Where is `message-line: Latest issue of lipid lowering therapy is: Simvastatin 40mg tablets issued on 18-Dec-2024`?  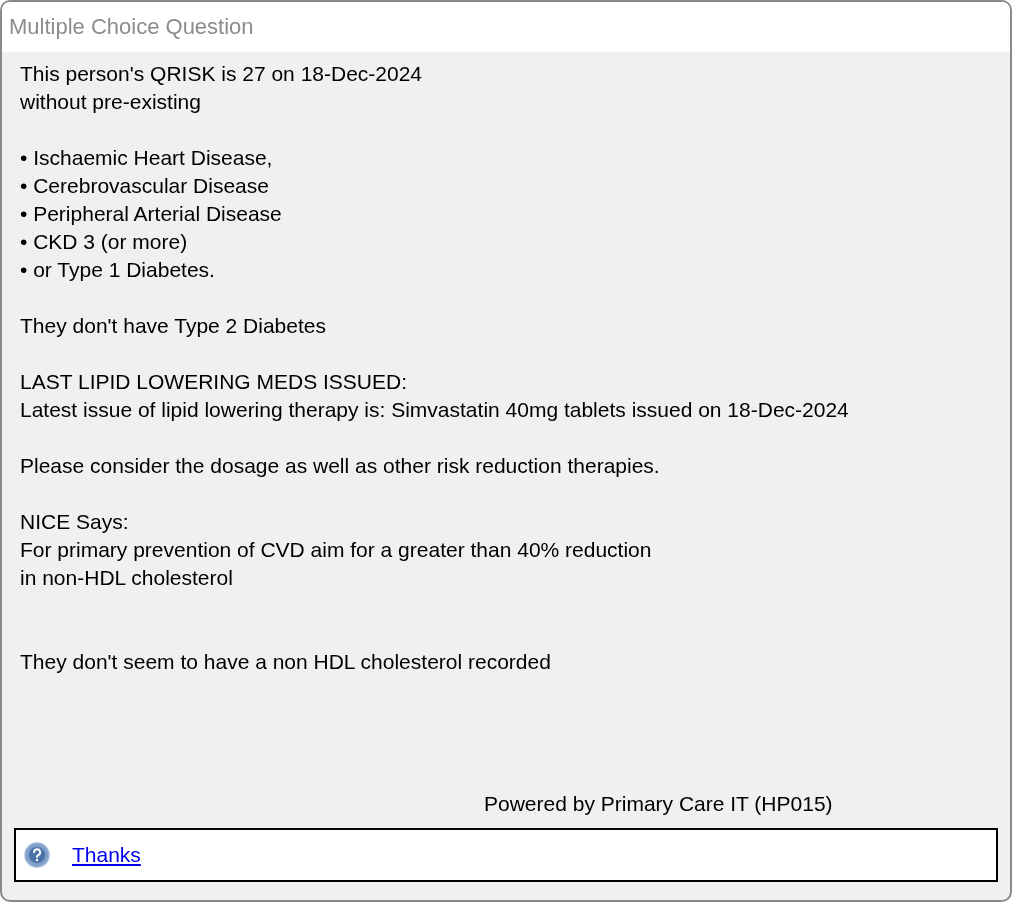
message-line: Latest issue of lipid lowering therapy is: Simvastatin 40mg tablets issued on 18-Dec-2024 is located at coordinates (435, 410).